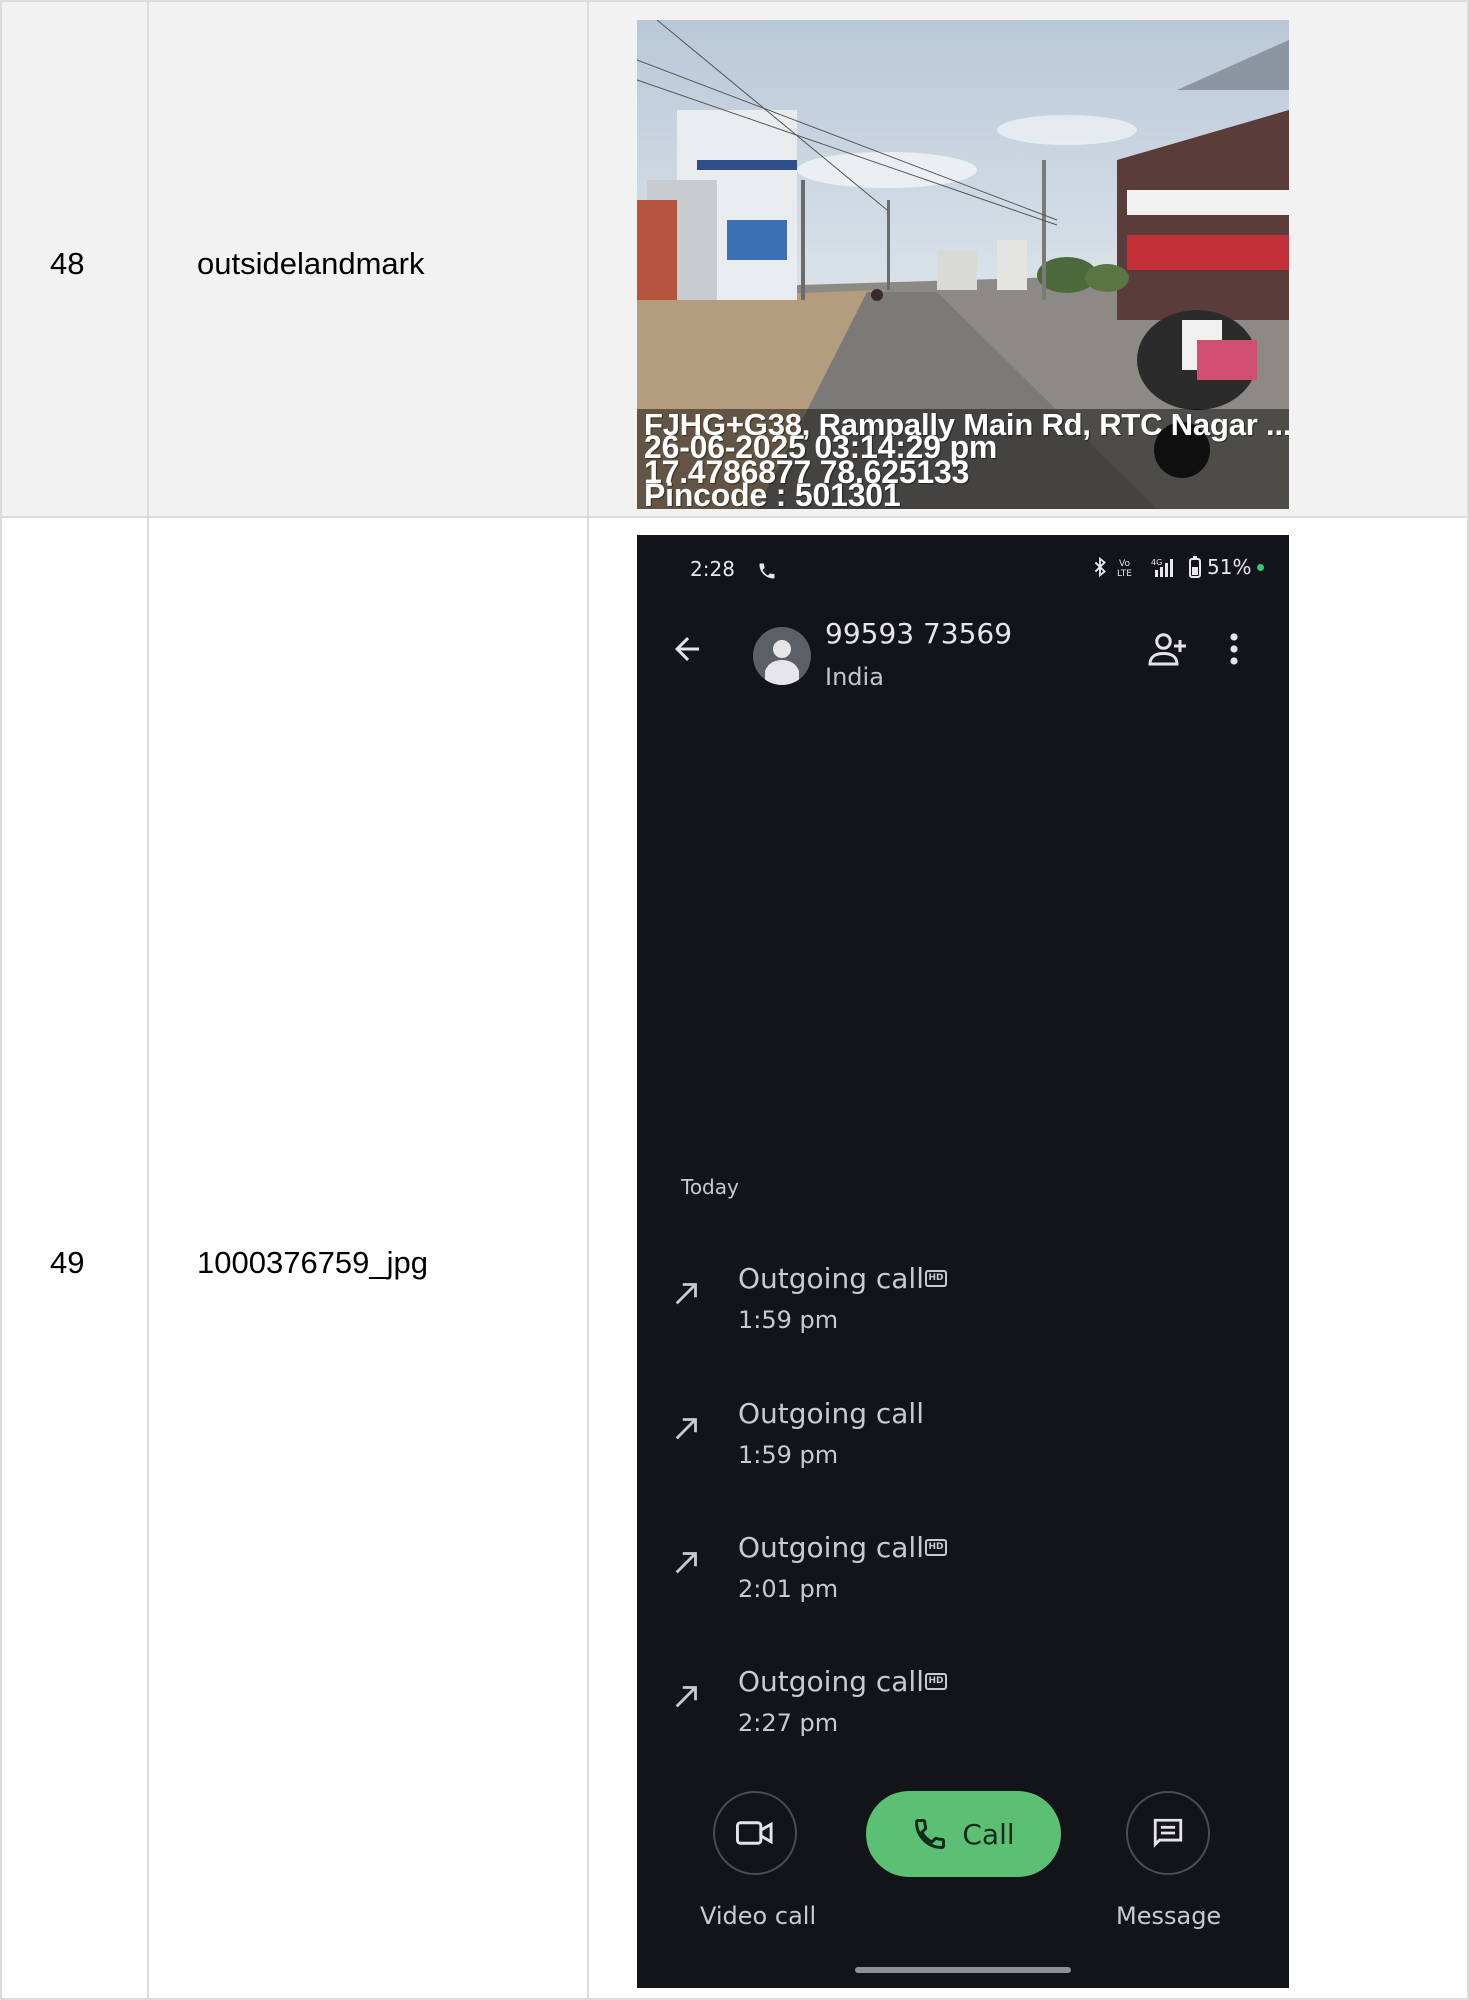 The height and width of the screenshot is (2000, 1469). I want to click on message-icon, so click(1168, 1833).